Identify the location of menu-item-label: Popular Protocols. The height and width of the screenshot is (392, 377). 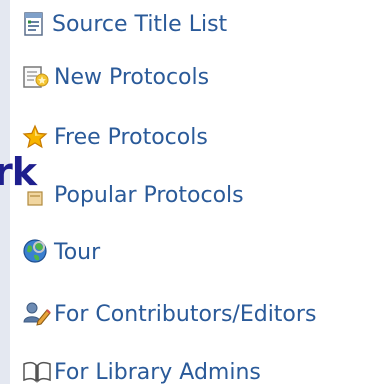
(149, 195).